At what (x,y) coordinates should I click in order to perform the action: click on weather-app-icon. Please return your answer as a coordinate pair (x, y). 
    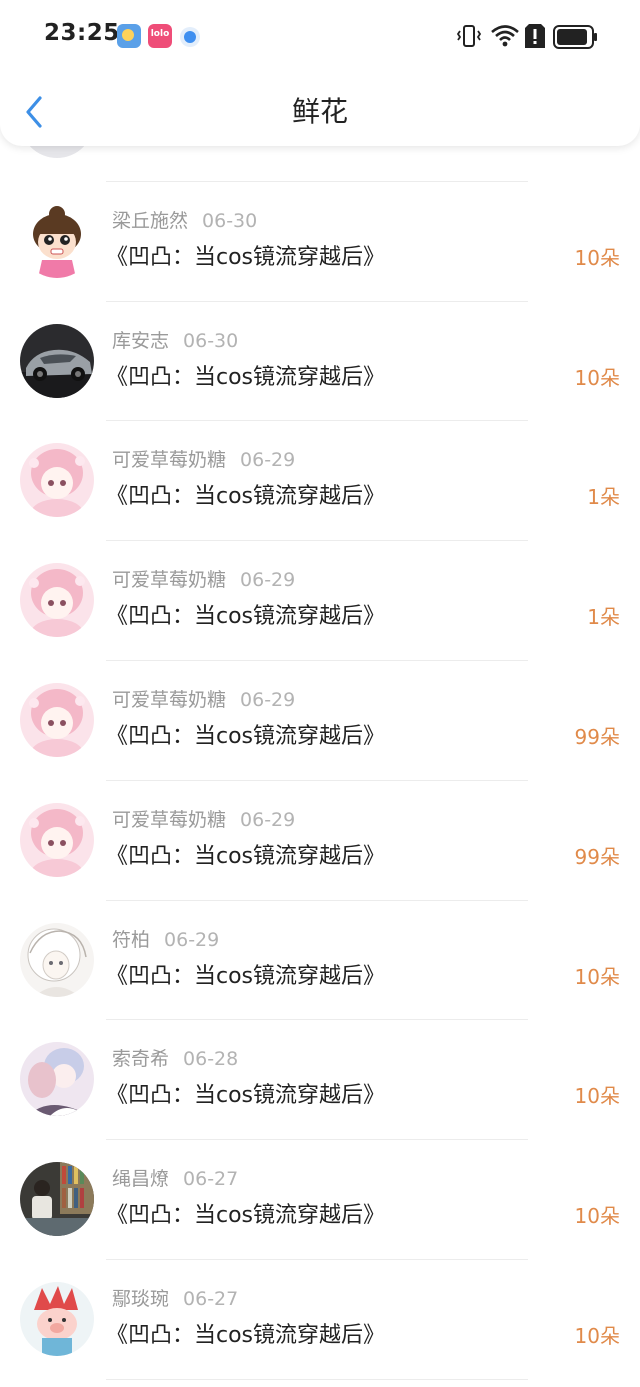
    Looking at the image, I should click on (129, 36).